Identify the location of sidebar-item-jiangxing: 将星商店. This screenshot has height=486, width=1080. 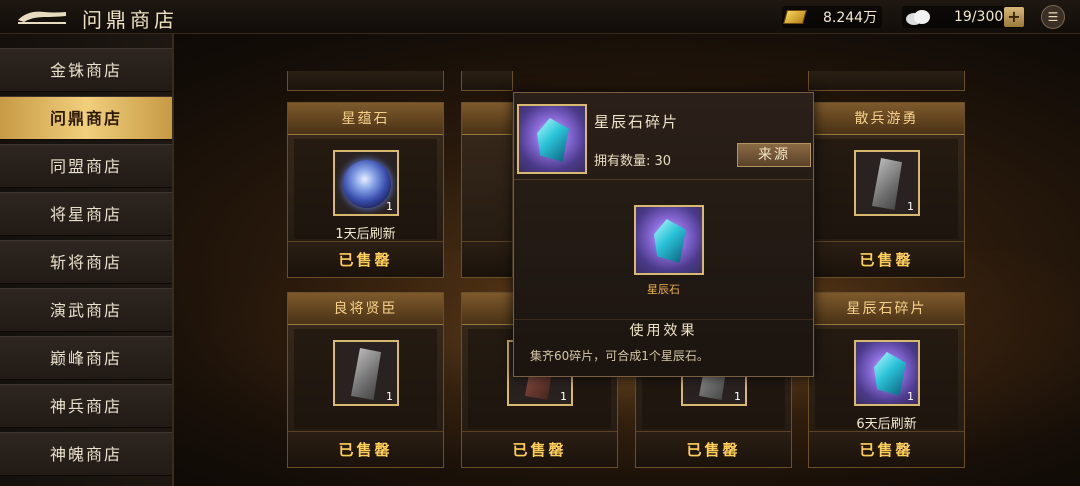
(86, 214).